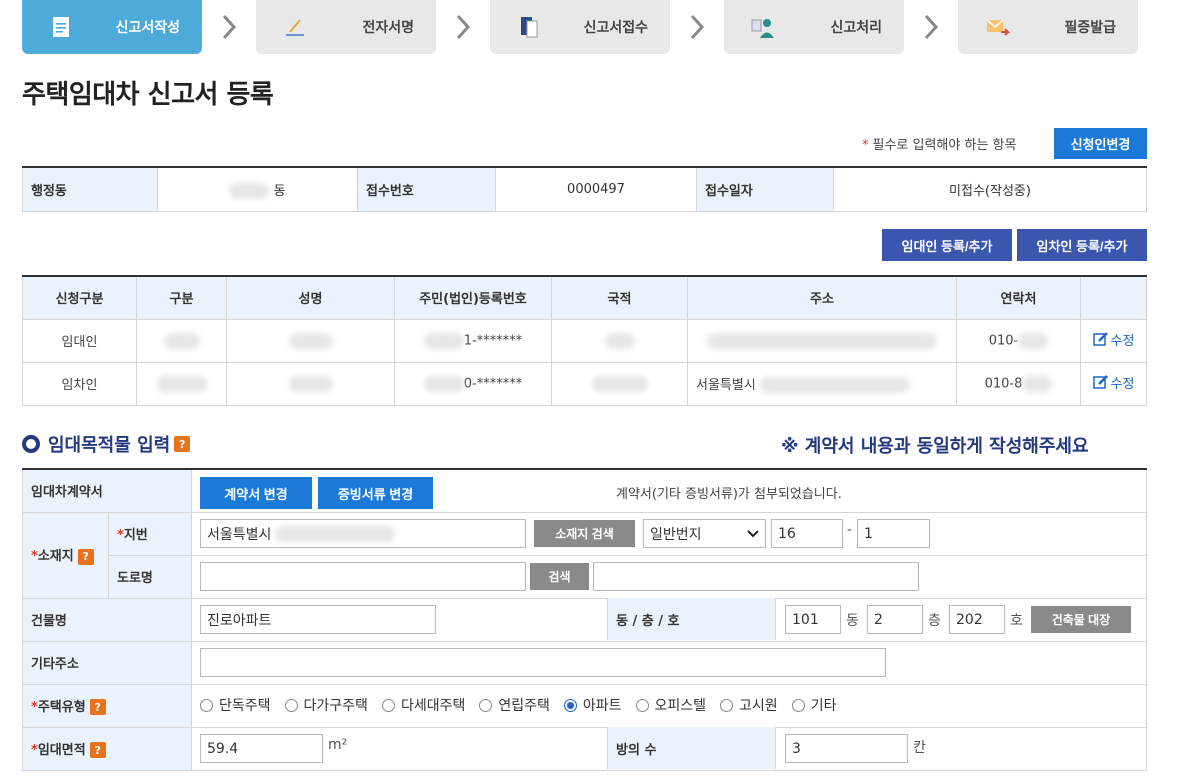 This screenshot has width=1178, height=782. What do you see at coordinates (65, 555) in the screenshot?
I see `location-label: *소재지?` at bounding box center [65, 555].